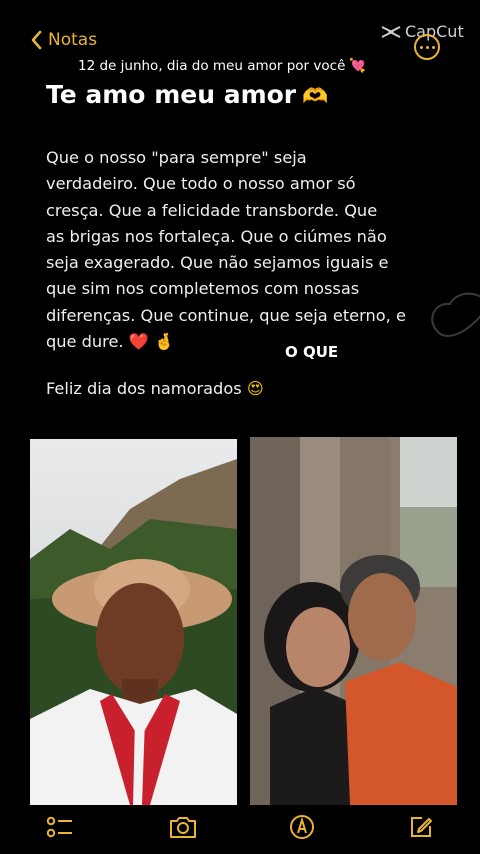 This screenshot has height=854, width=480. Describe the element at coordinates (226, 342) in the screenshot. I see `body-line-last: que dure. ❤️ 🤞` at that location.